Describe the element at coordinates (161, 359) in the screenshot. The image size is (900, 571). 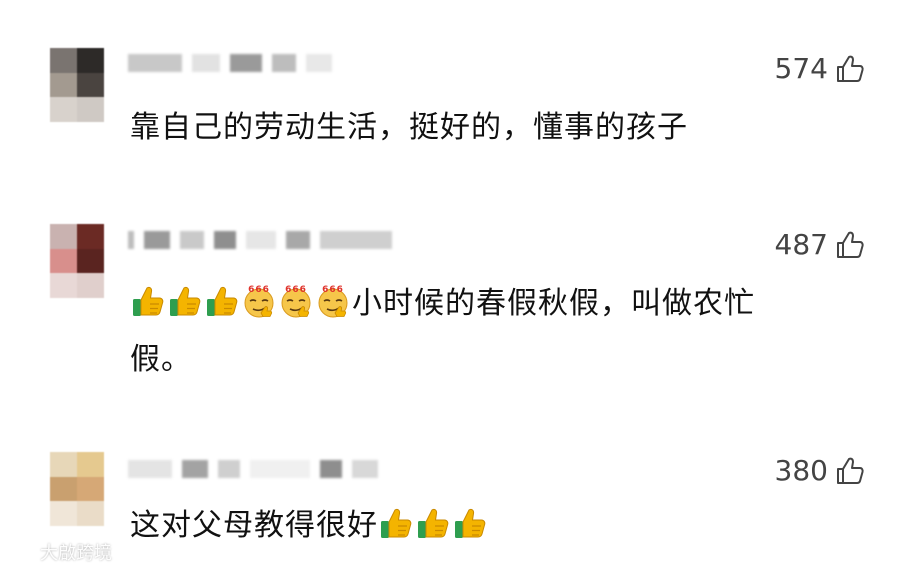
I see `comment-text-line2: 假。` at that location.